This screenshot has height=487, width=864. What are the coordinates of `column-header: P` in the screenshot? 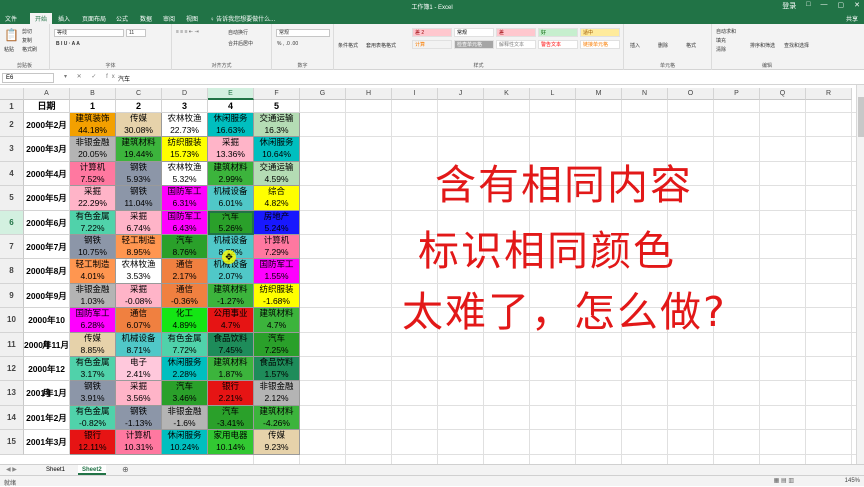 It's located at (737, 94).